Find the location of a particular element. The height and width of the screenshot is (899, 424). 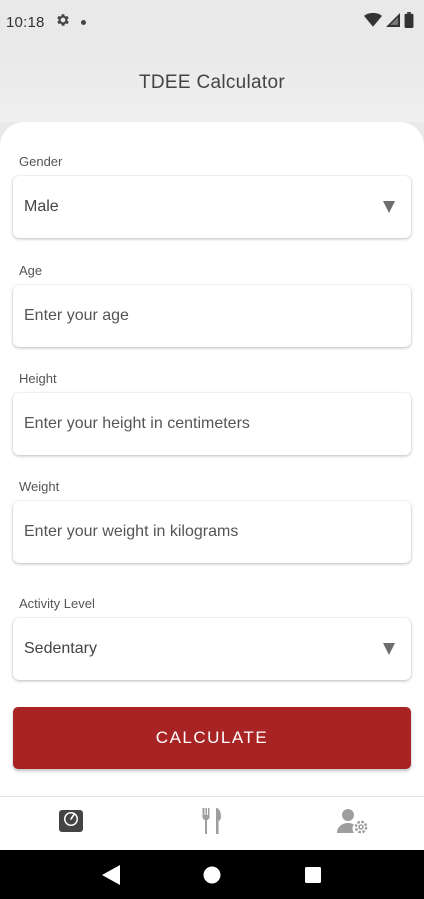

notification-dot-icon is located at coordinates (83, 22).